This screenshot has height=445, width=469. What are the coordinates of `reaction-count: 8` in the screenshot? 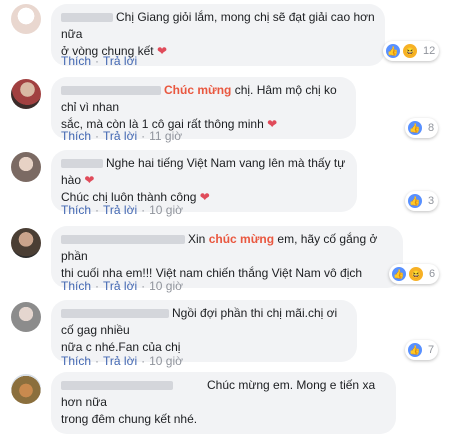 It's located at (431, 128).